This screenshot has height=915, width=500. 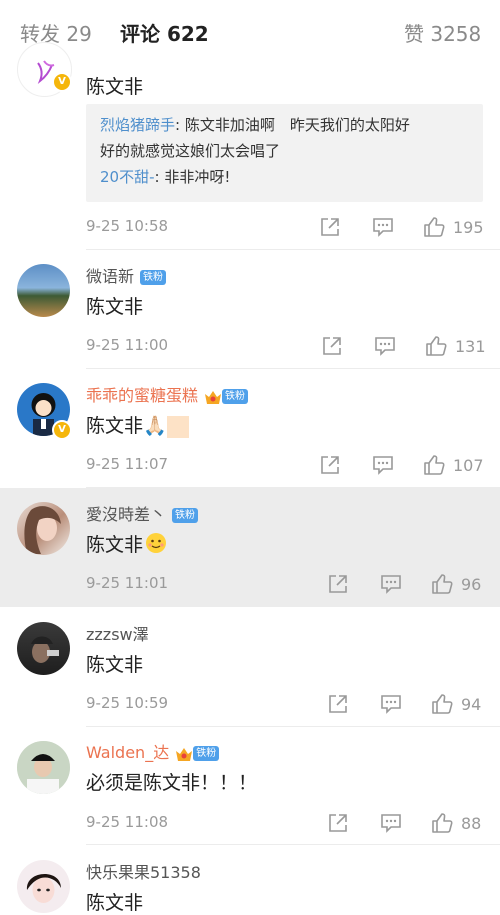 I want to click on like-count: 94, so click(x=471, y=704).